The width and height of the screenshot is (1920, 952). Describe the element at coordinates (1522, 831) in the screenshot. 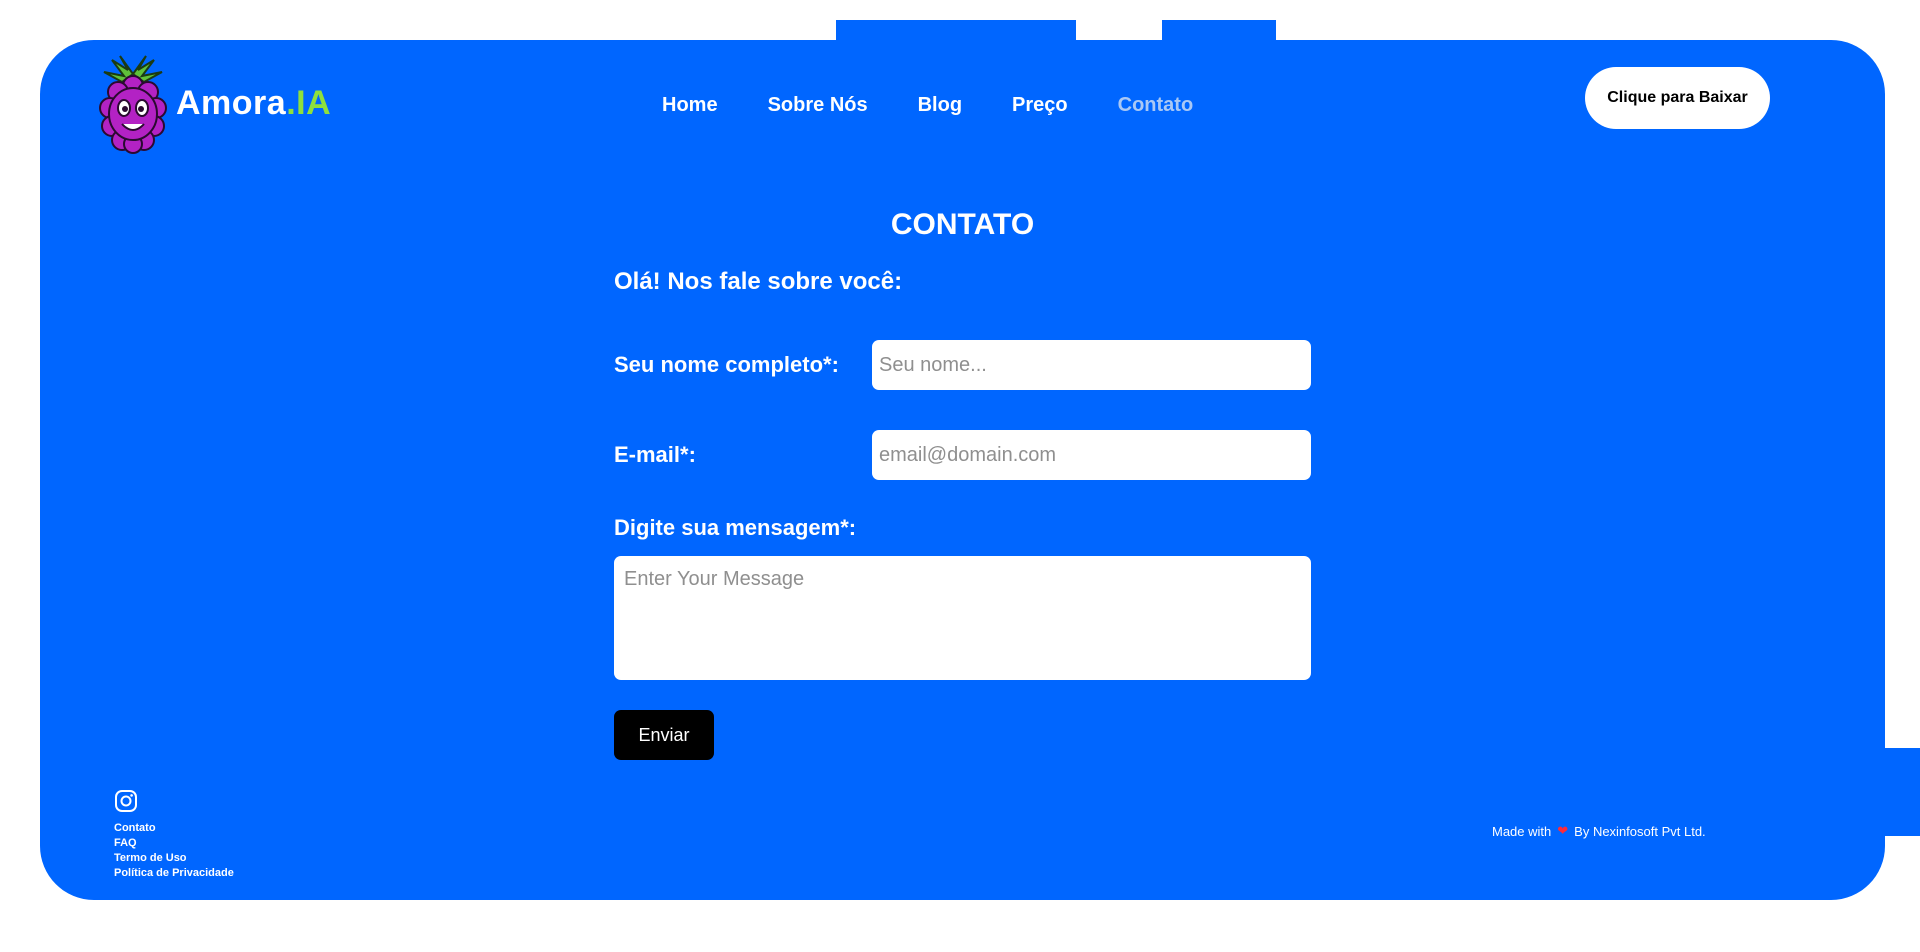

I see `credit-prefix: Made with` at that location.